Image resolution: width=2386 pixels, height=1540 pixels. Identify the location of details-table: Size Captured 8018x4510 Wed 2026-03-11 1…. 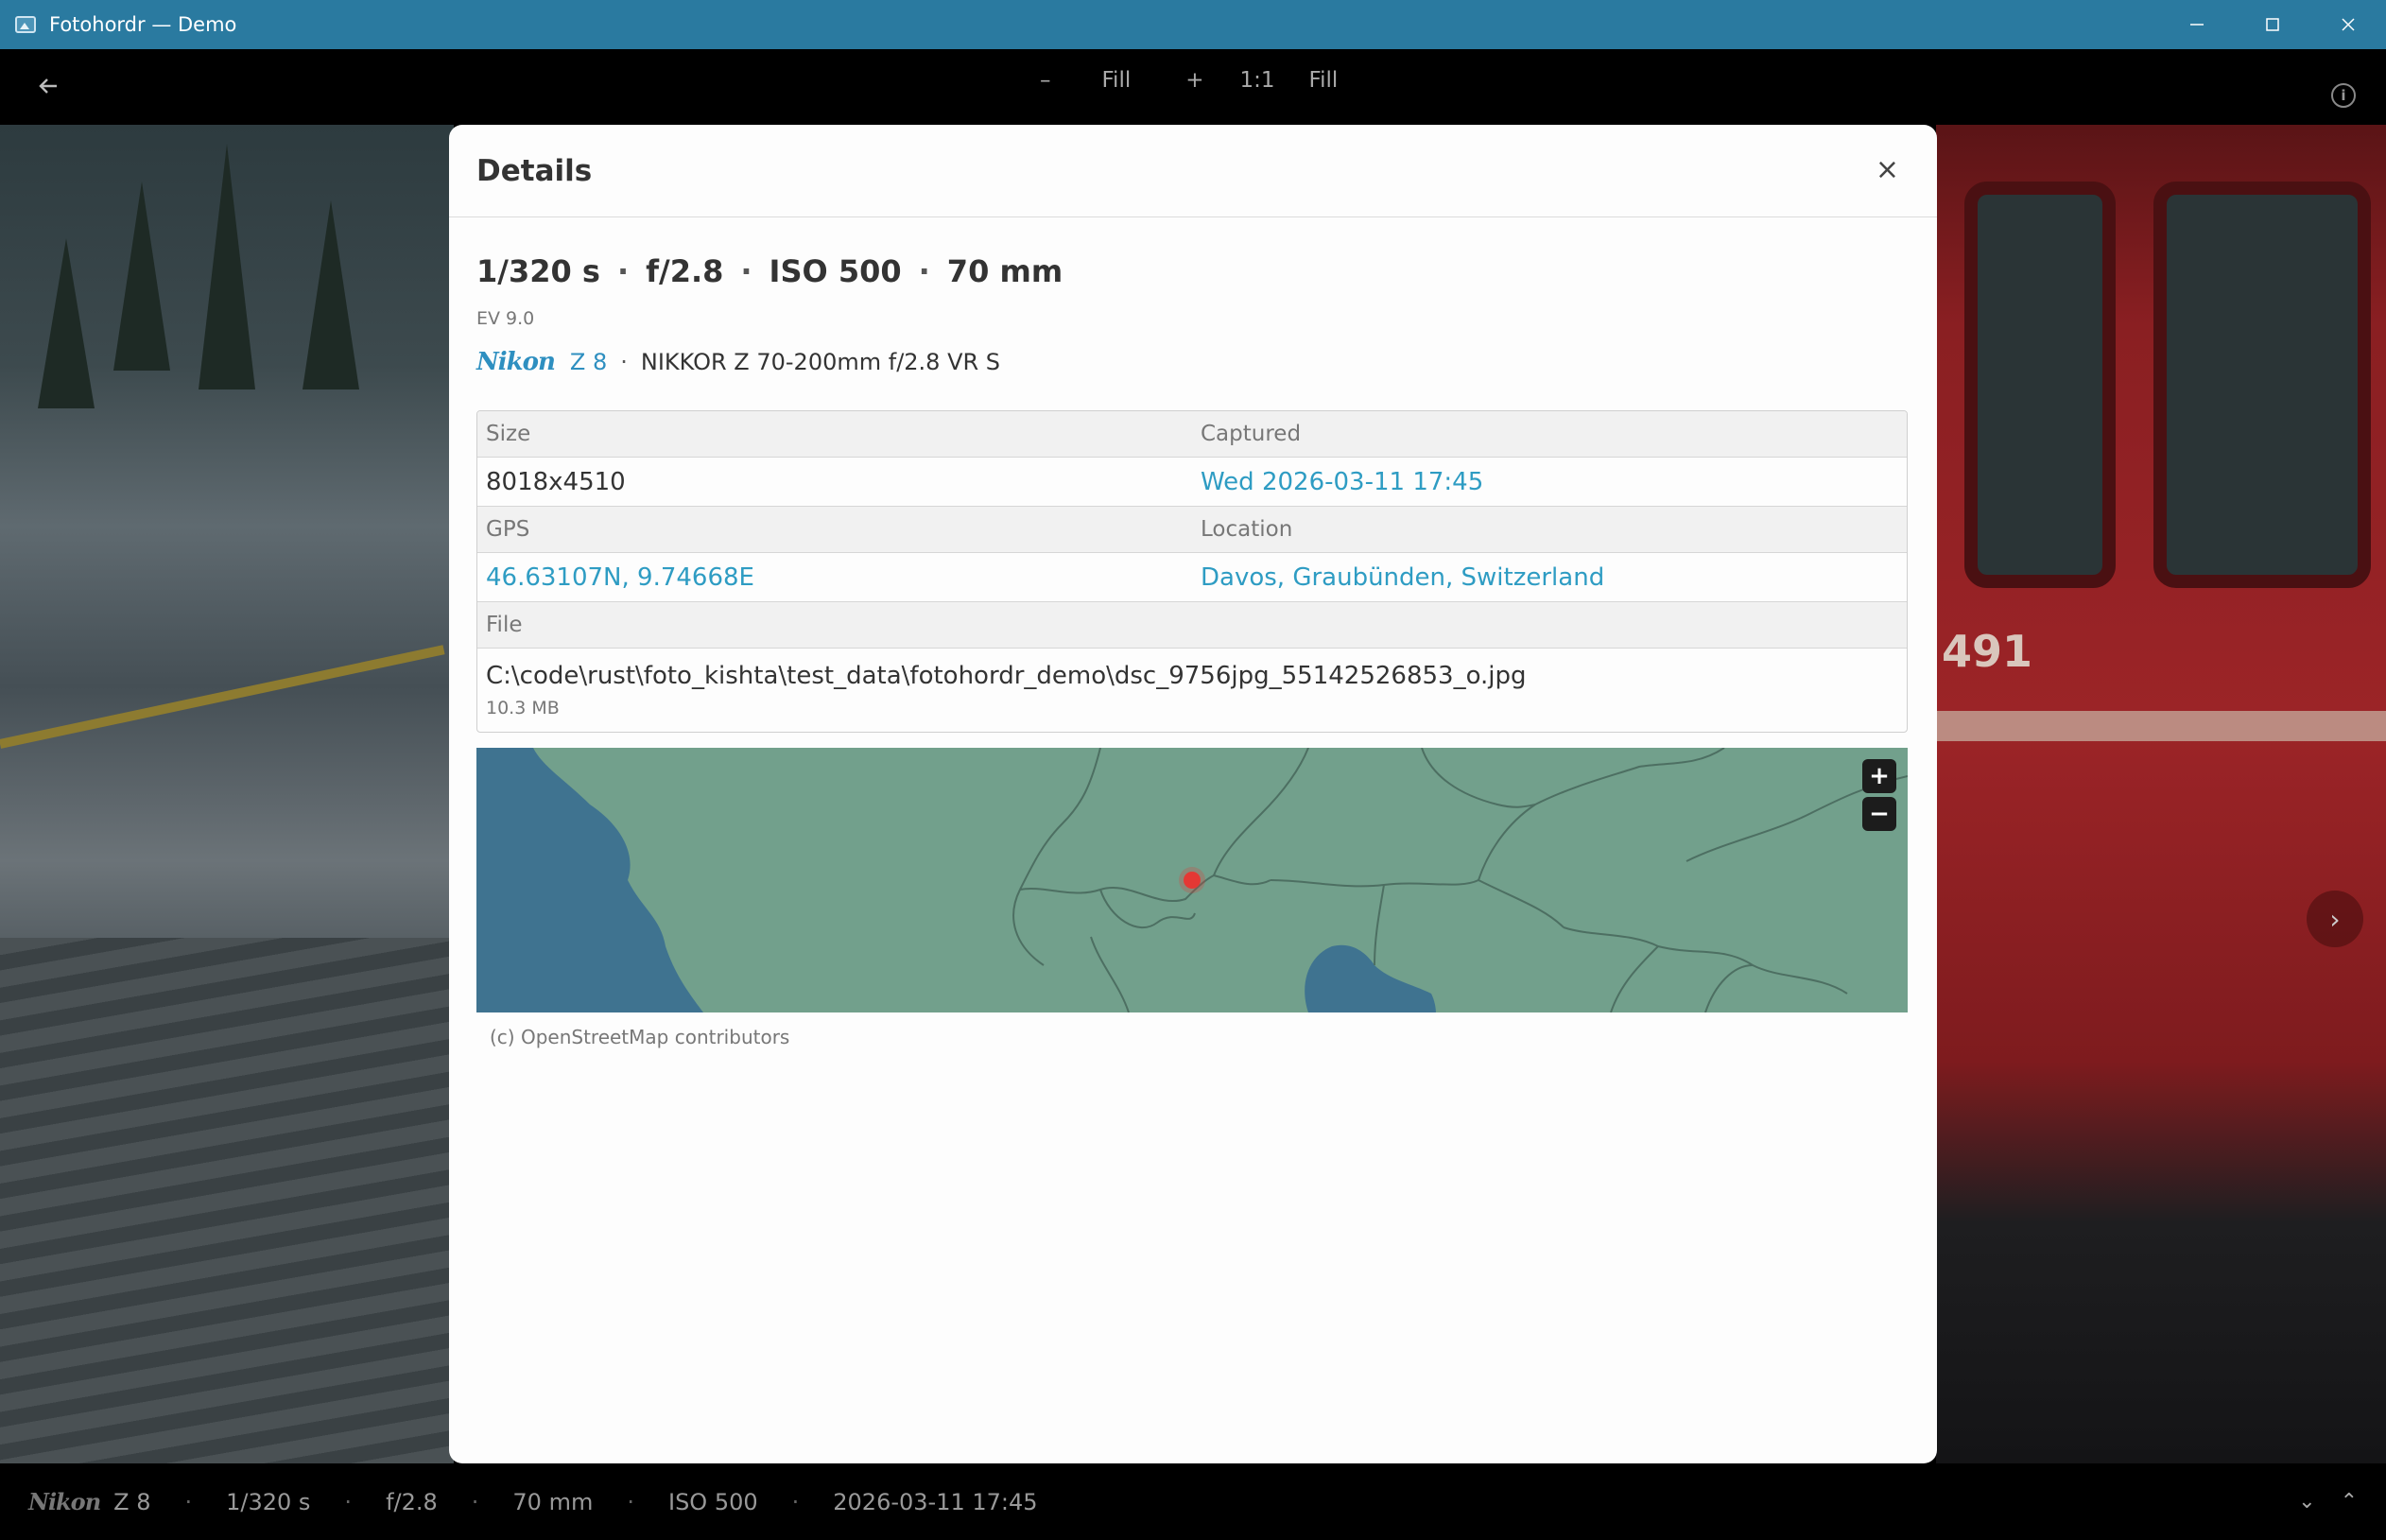
(1192, 571).